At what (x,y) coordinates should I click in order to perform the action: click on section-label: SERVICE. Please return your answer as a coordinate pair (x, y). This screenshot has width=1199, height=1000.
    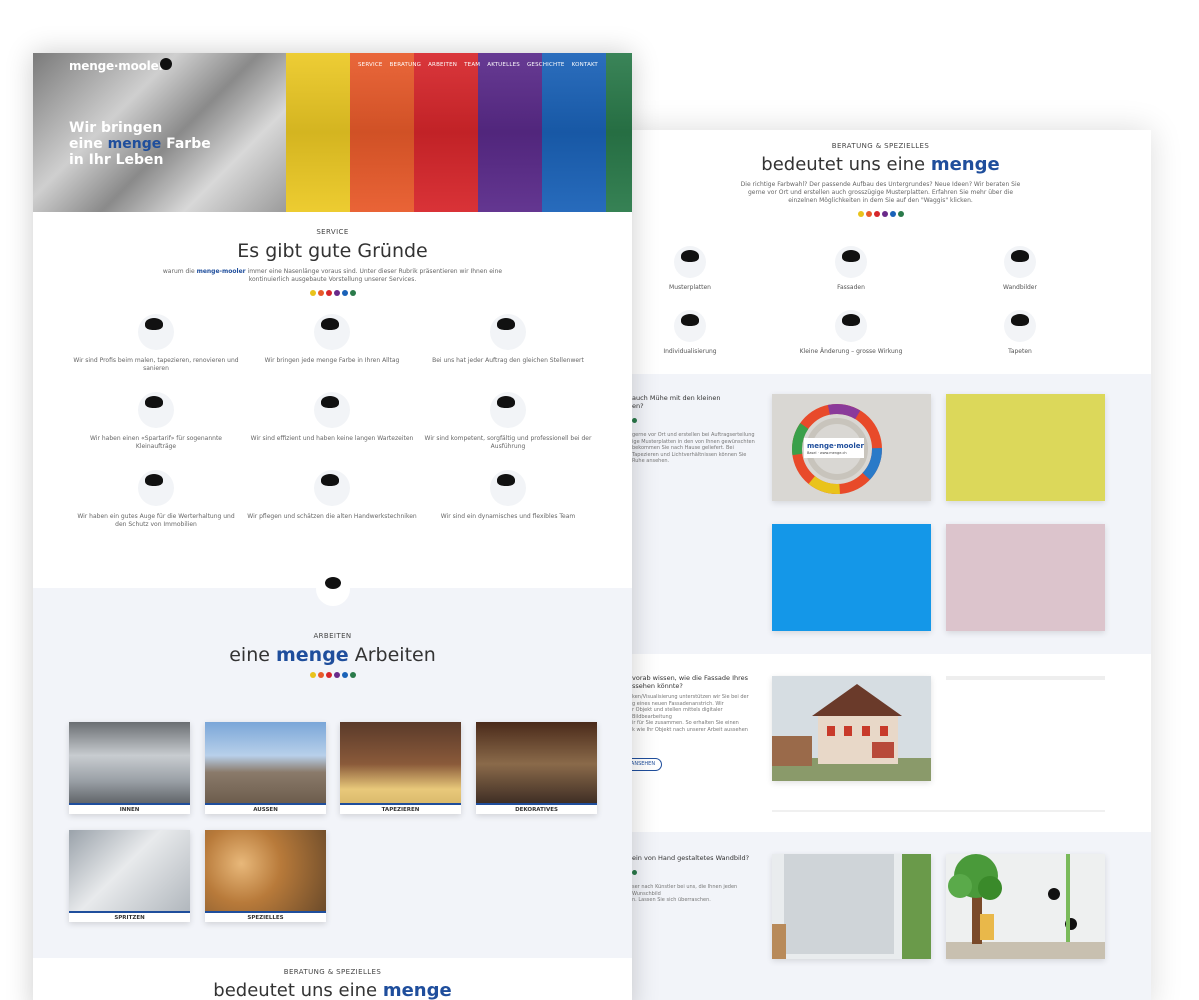
    Looking at the image, I should click on (332, 232).